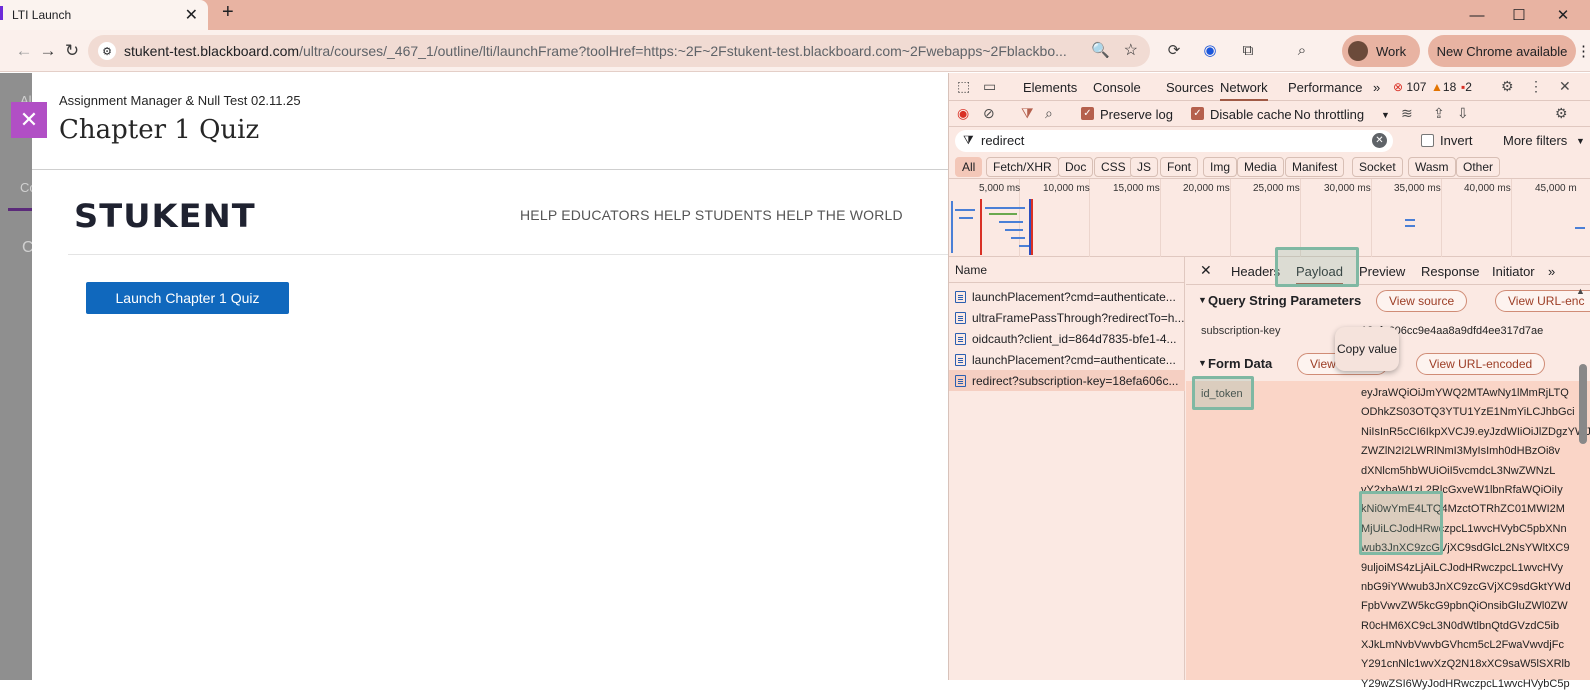  Describe the element at coordinates (228, 12) in the screenshot. I see `new-tab-icon: +` at that location.